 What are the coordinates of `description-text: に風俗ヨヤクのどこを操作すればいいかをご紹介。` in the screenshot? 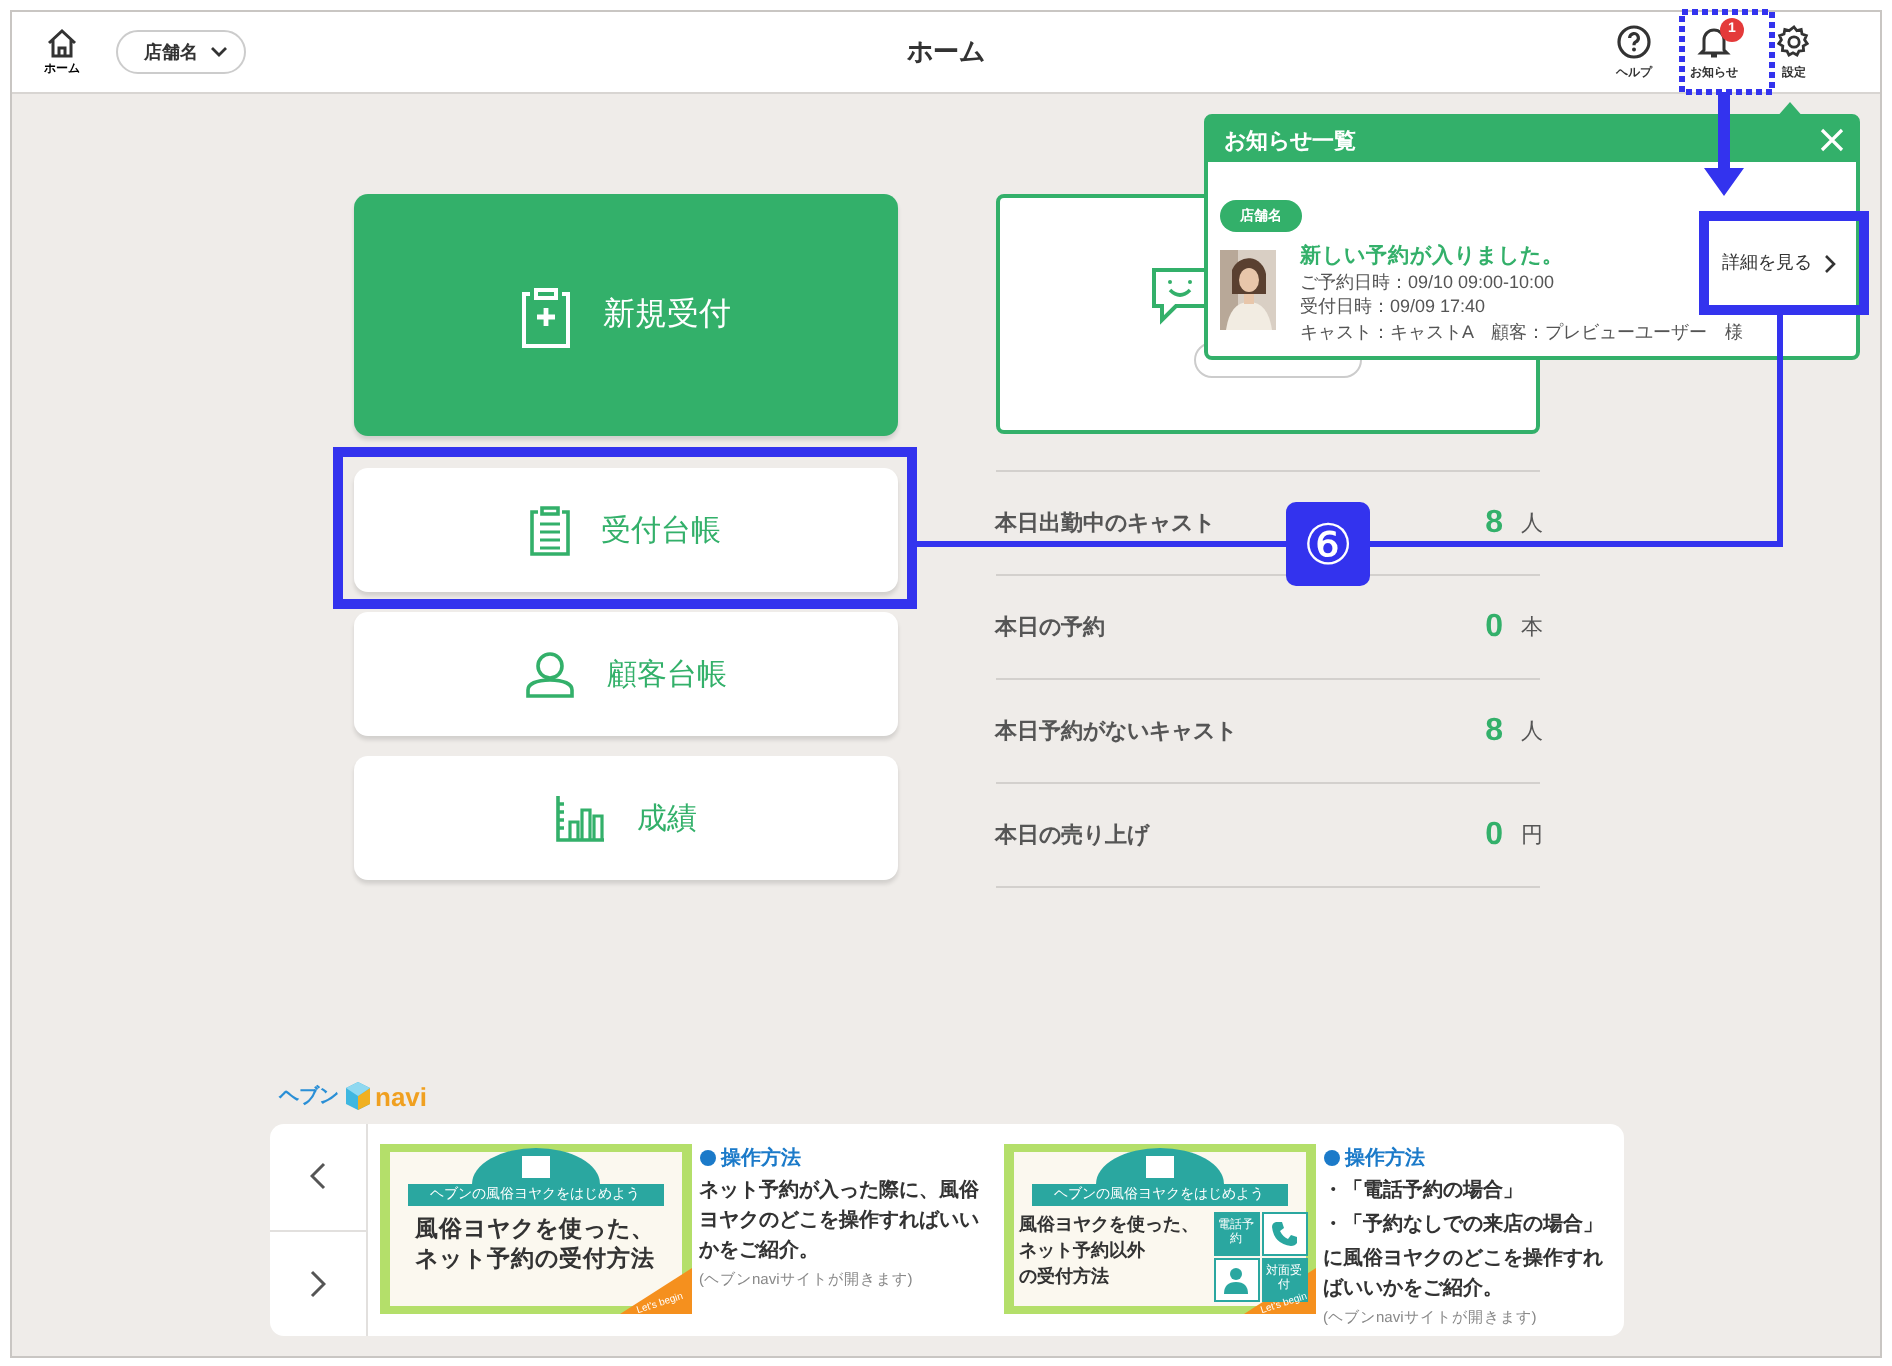 It's located at (1464, 1274).